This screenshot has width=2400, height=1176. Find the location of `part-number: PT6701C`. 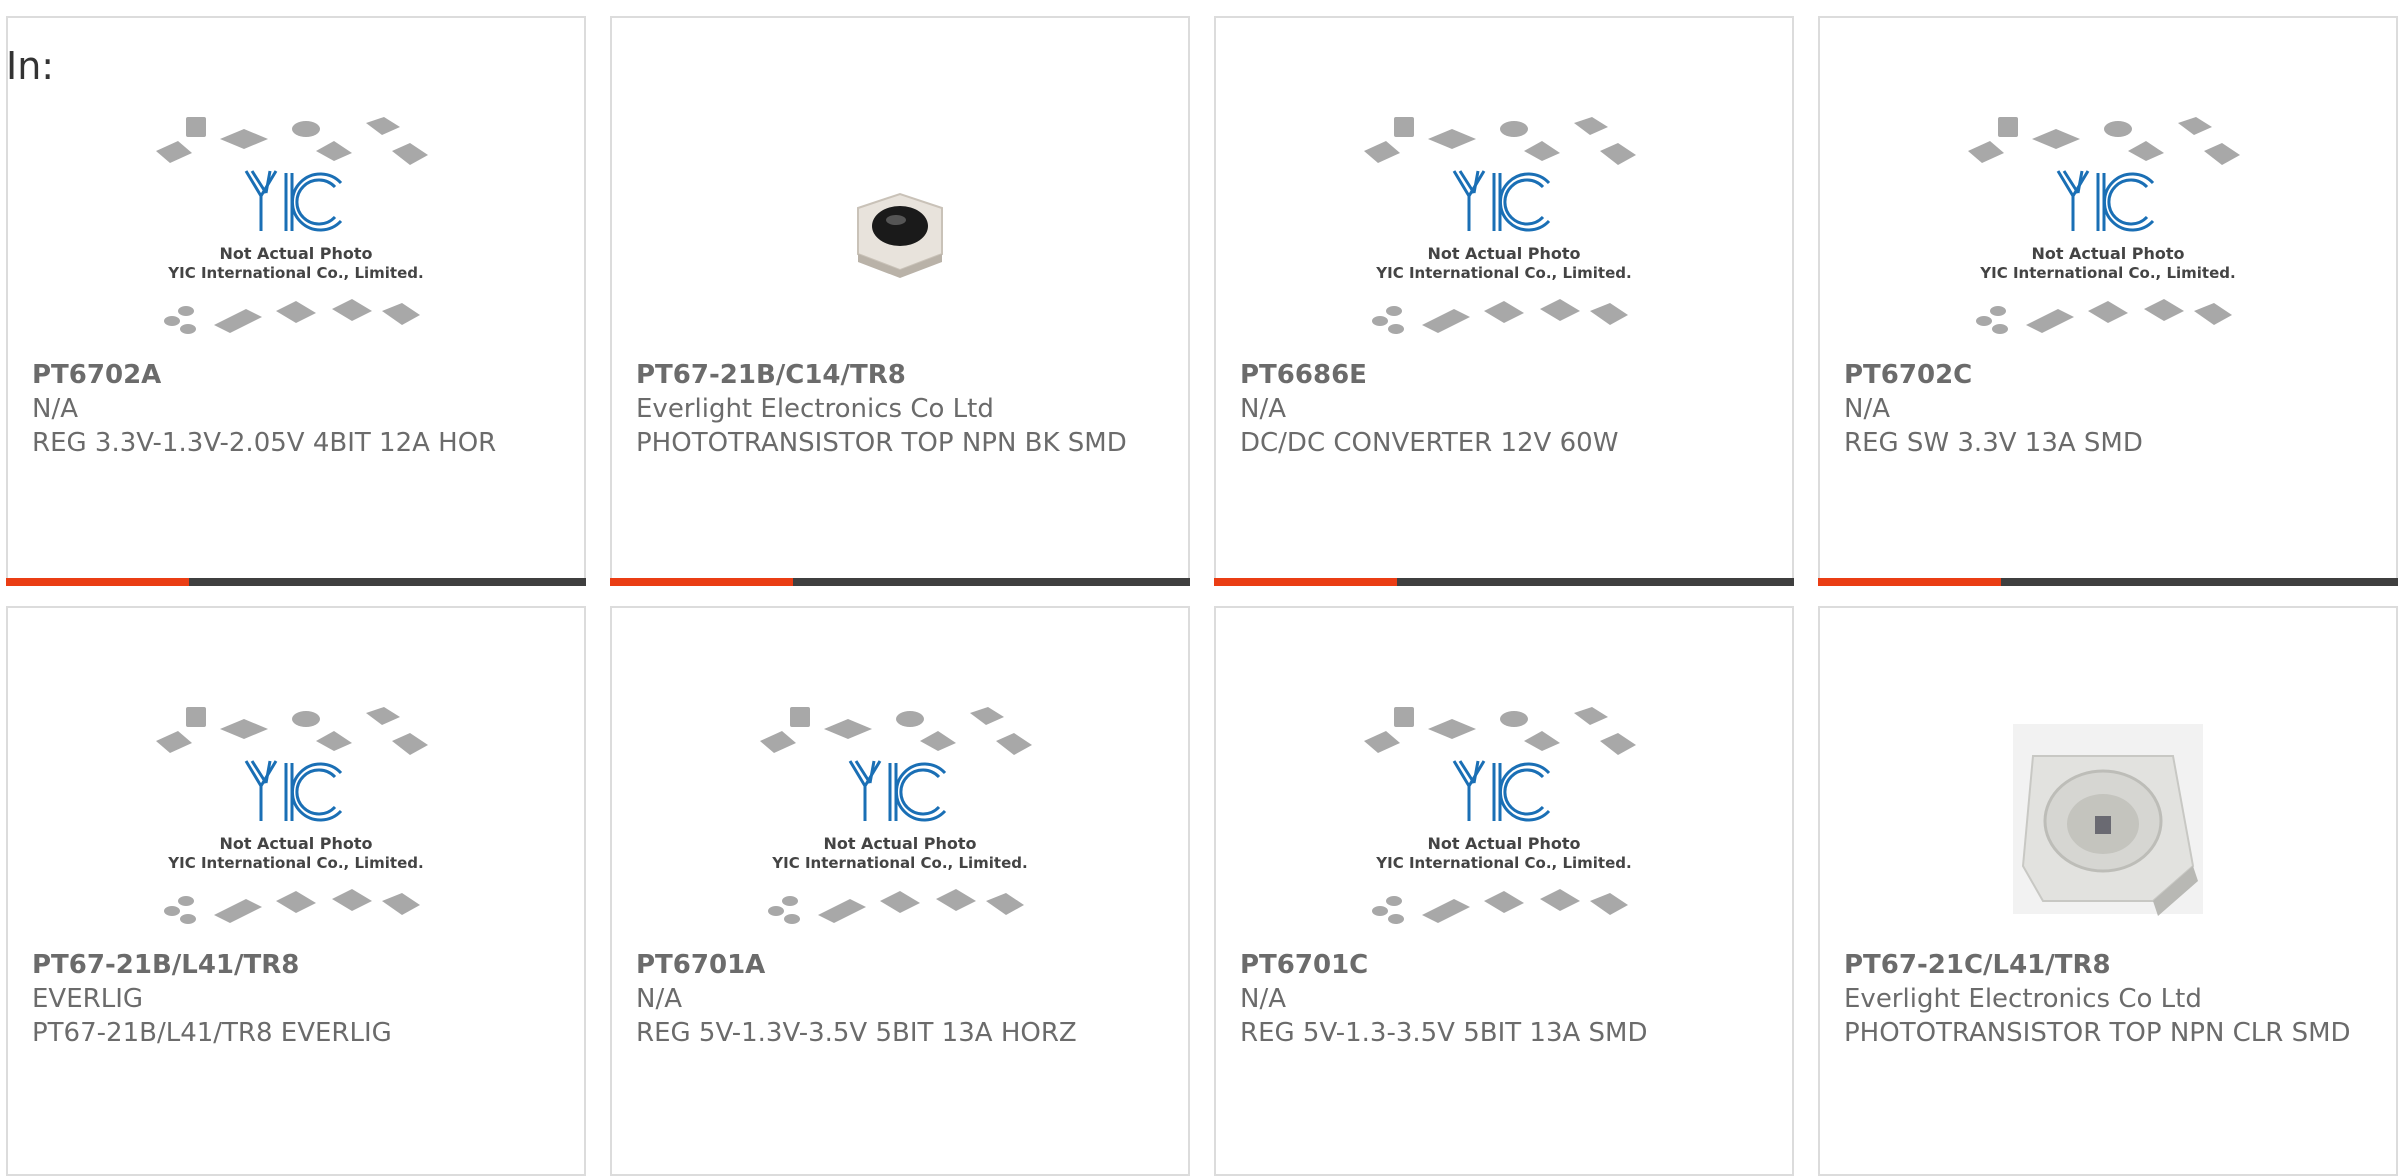

part-number: PT6701C is located at coordinates (1504, 965).